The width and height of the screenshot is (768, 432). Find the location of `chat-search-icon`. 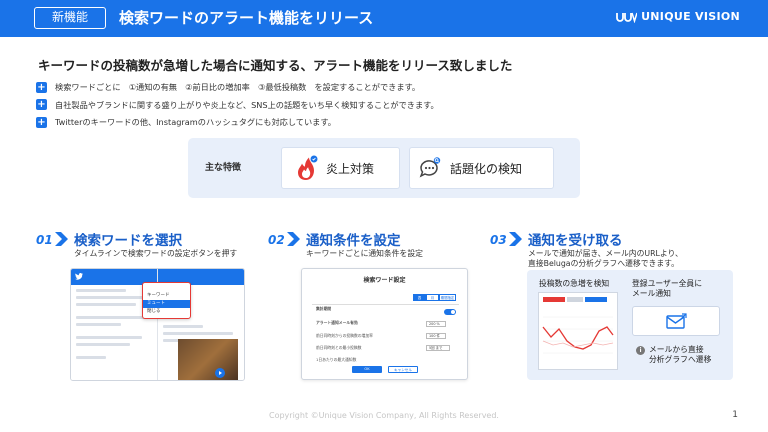

chat-search-icon is located at coordinates (430, 167).